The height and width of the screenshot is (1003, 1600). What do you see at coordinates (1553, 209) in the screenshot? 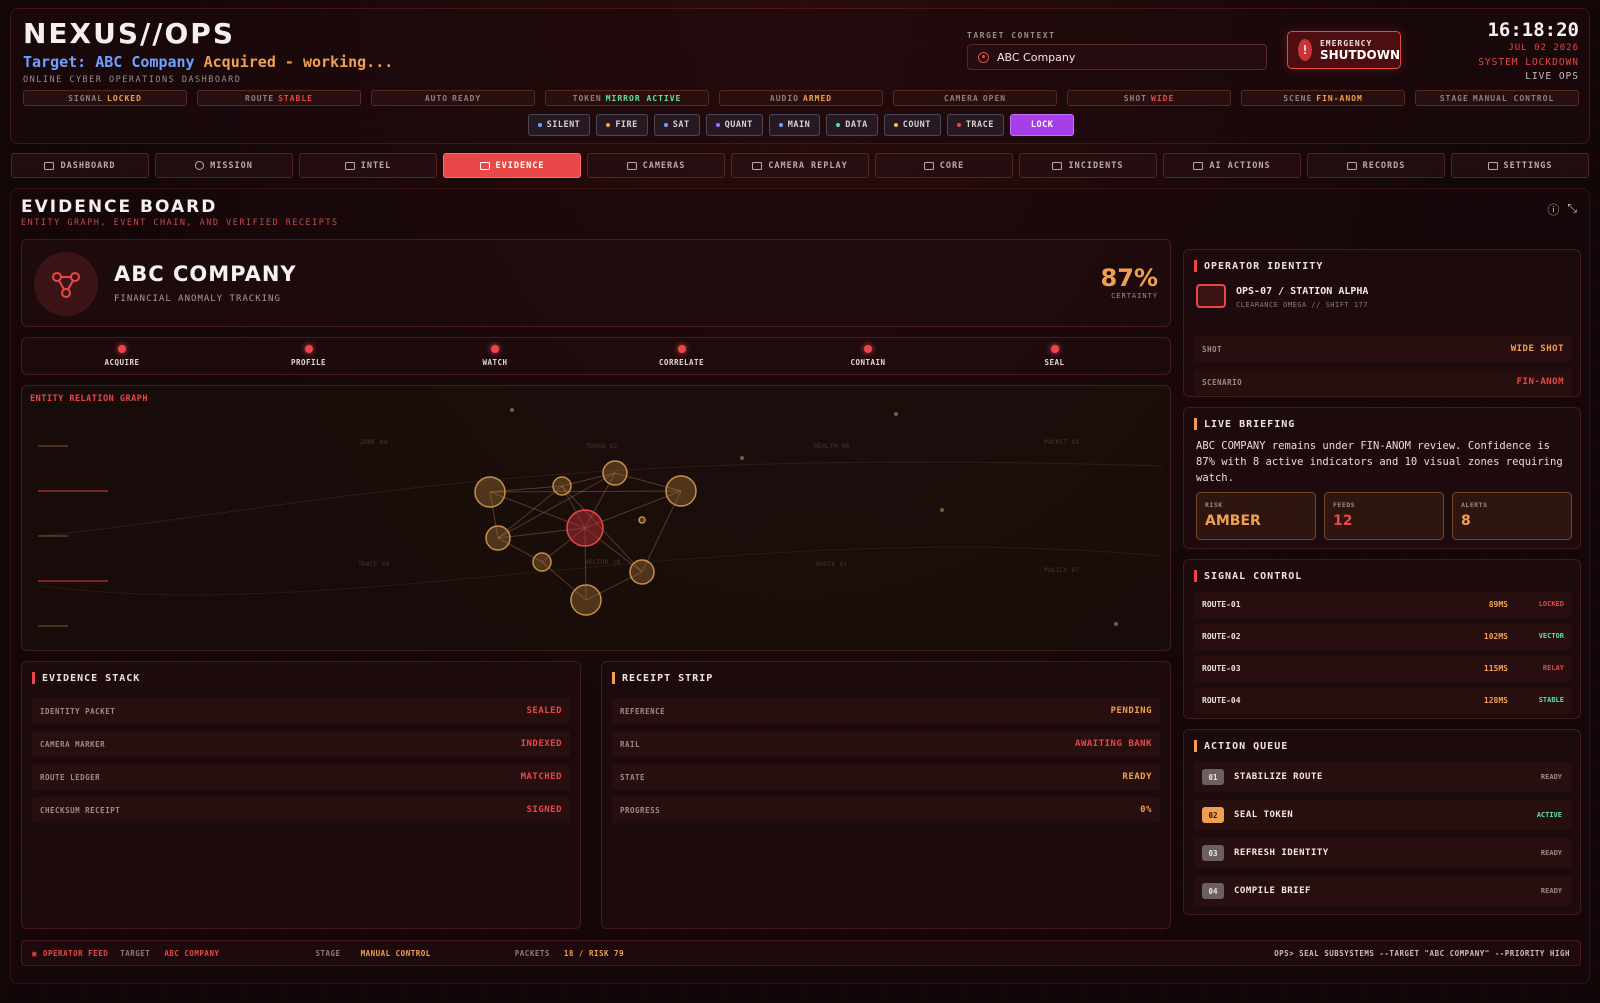
I see `info-icon: ⓘ` at bounding box center [1553, 209].